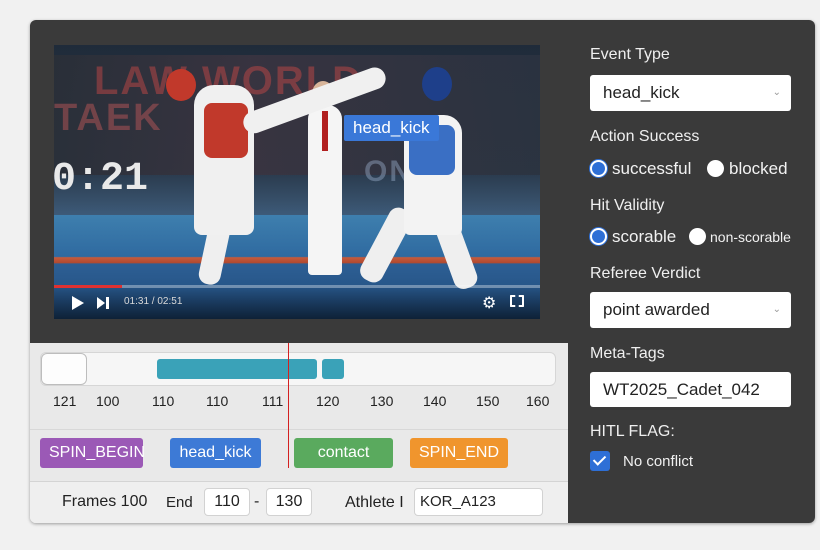 The image size is (820, 550). I want to click on event-chip-contact: contact, so click(343, 453).